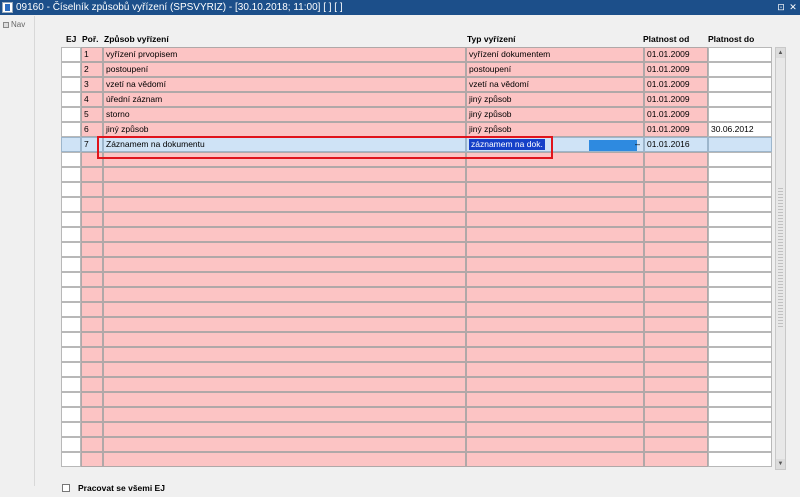 The height and width of the screenshot is (497, 800). Describe the element at coordinates (780, 258) in the screenshot. I see `scroll-thumb` at that location.